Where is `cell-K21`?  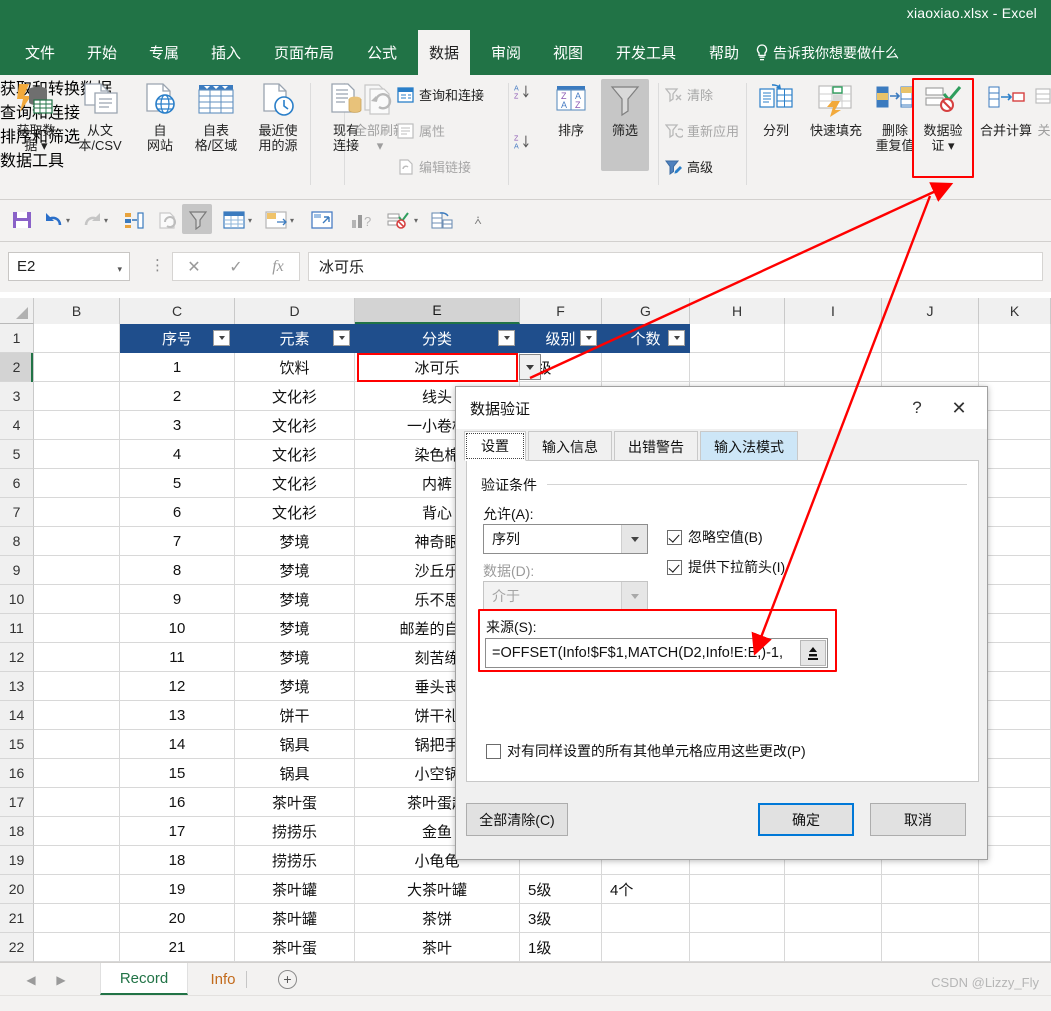
cell-K21 is located at coordinates (1015, 918).